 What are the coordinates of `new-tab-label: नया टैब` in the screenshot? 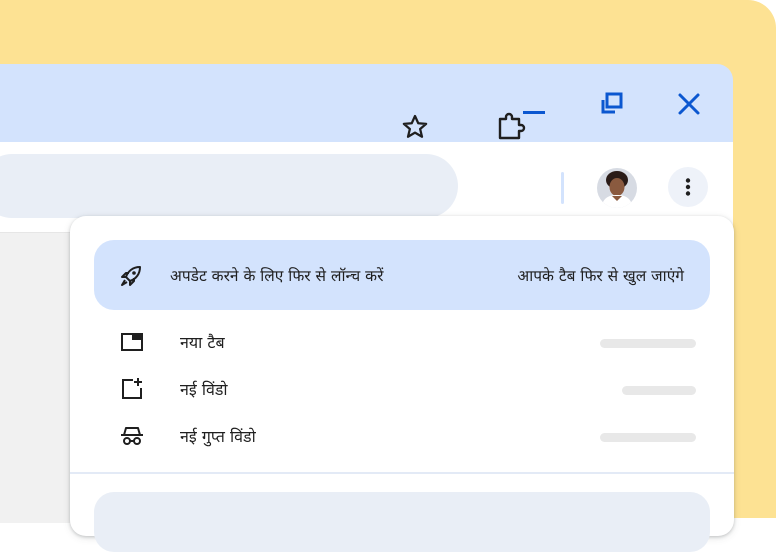 It's located at (202, 342).